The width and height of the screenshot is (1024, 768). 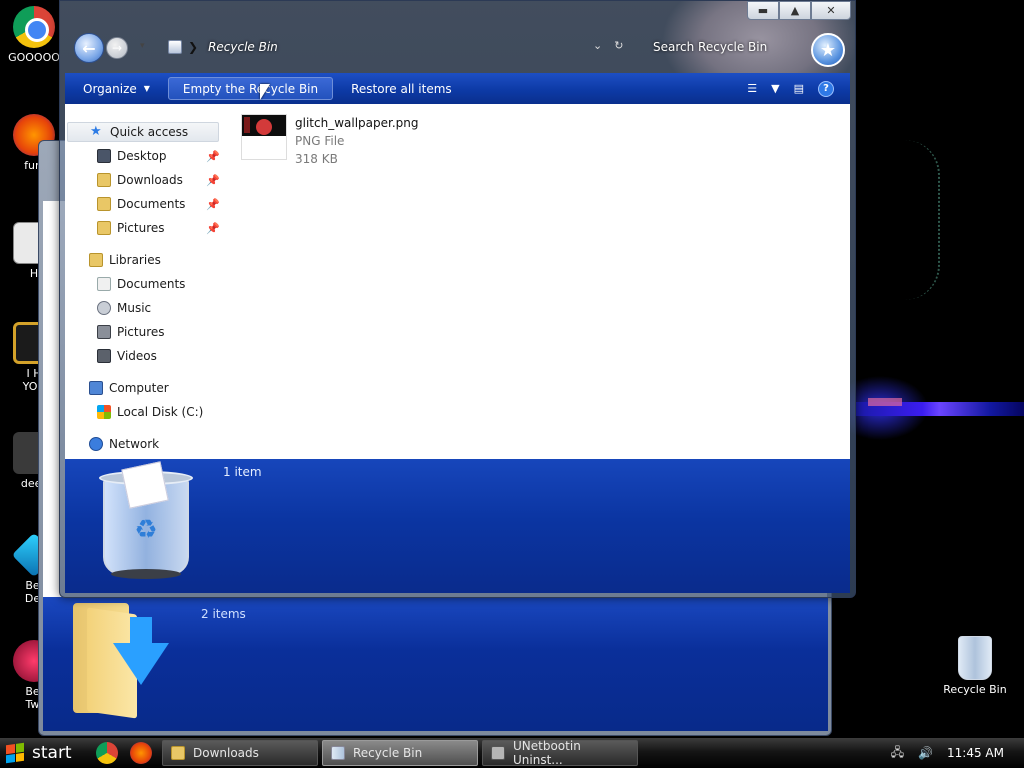 What do you see at coordinates (146, 88) in the screenshot?
I see `caret-down-icon: ▼` at bounding box center [146, 88].